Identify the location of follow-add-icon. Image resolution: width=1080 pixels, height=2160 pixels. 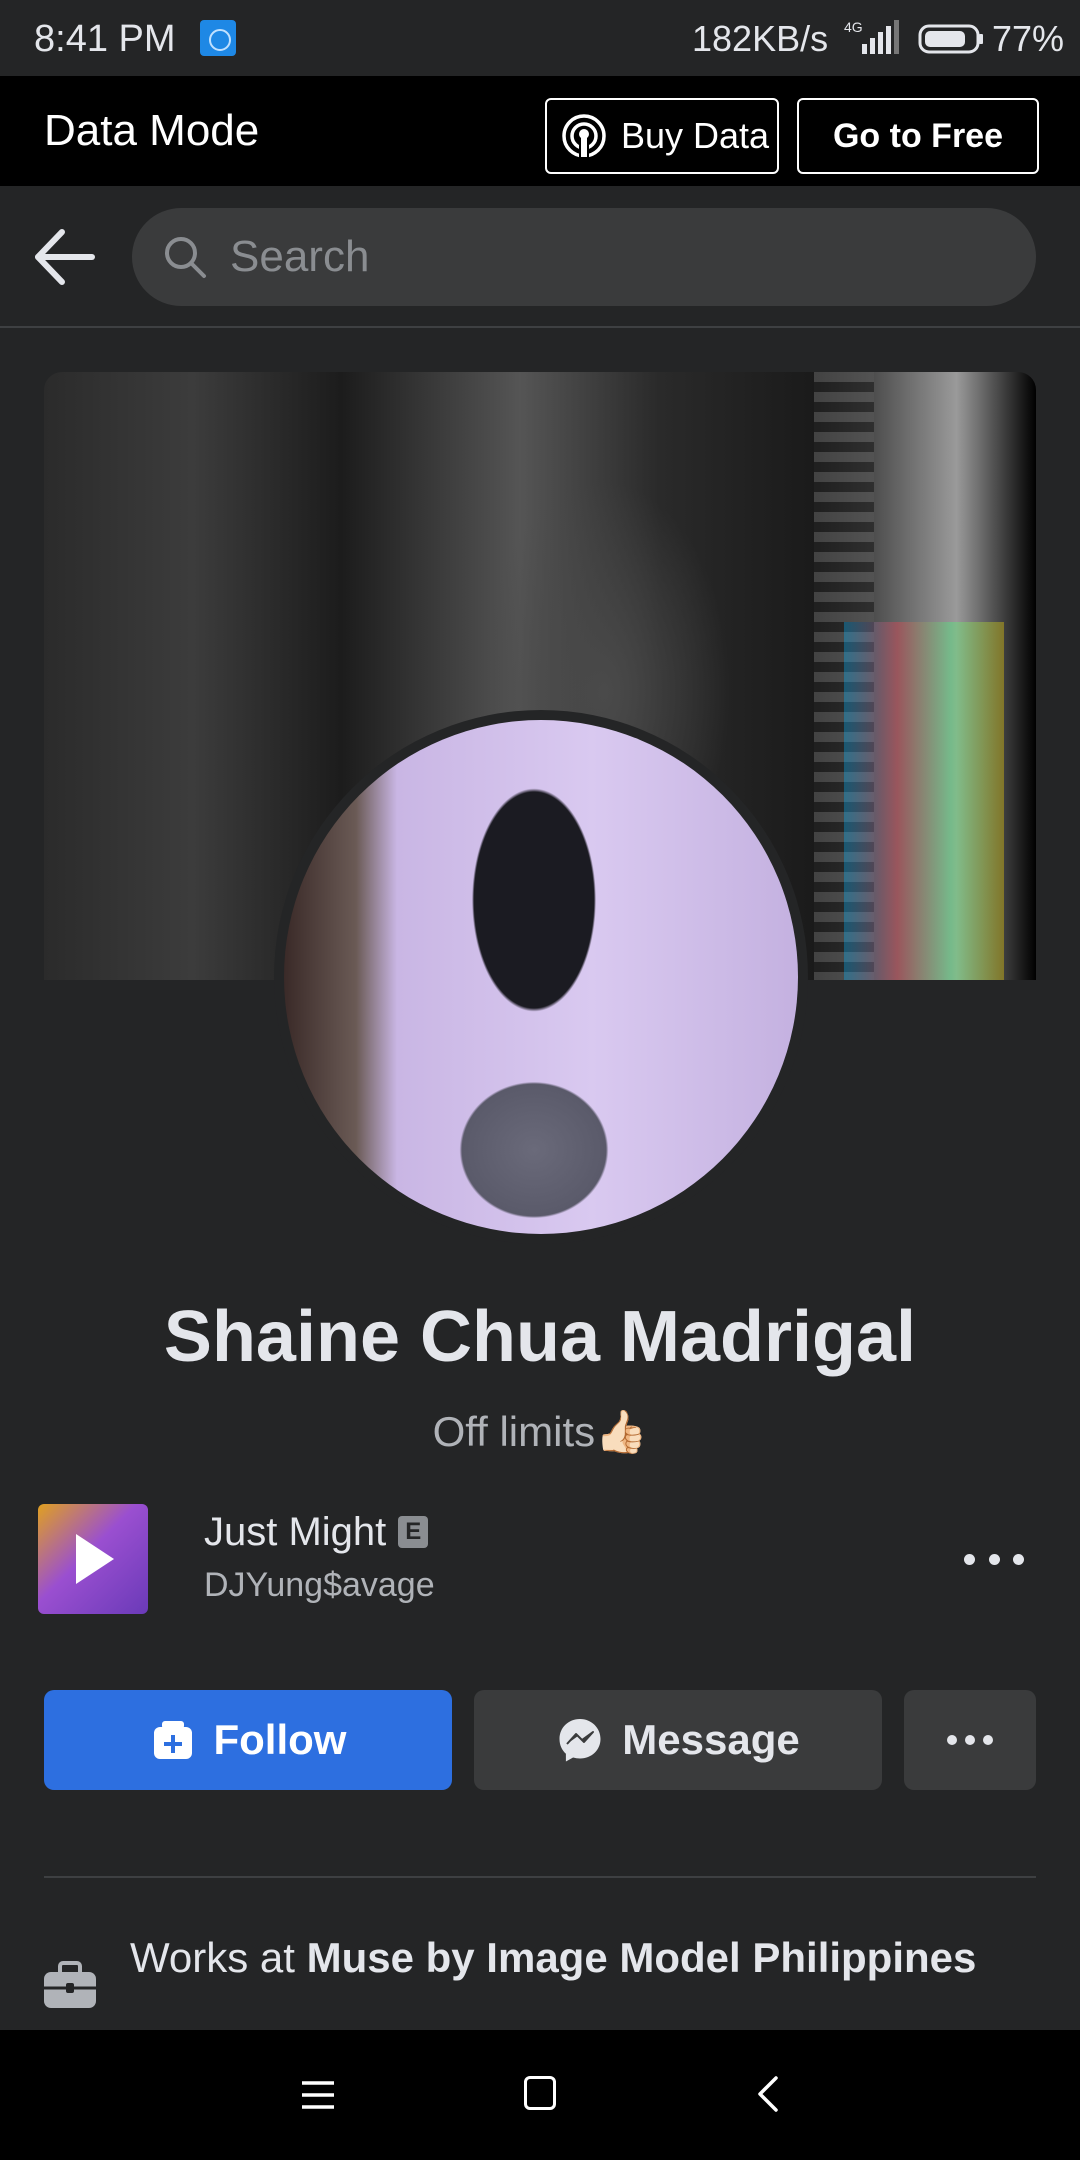
(172, 1740).